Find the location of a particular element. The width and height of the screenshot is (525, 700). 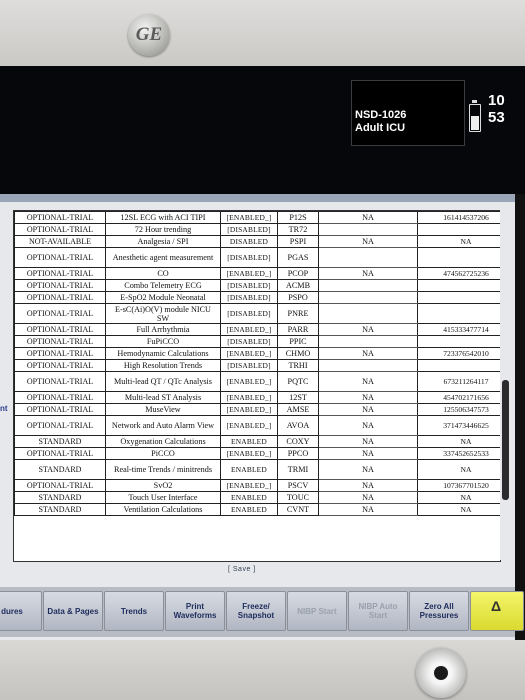

save-button: [ Save ] is located at coordinates (242, 569).